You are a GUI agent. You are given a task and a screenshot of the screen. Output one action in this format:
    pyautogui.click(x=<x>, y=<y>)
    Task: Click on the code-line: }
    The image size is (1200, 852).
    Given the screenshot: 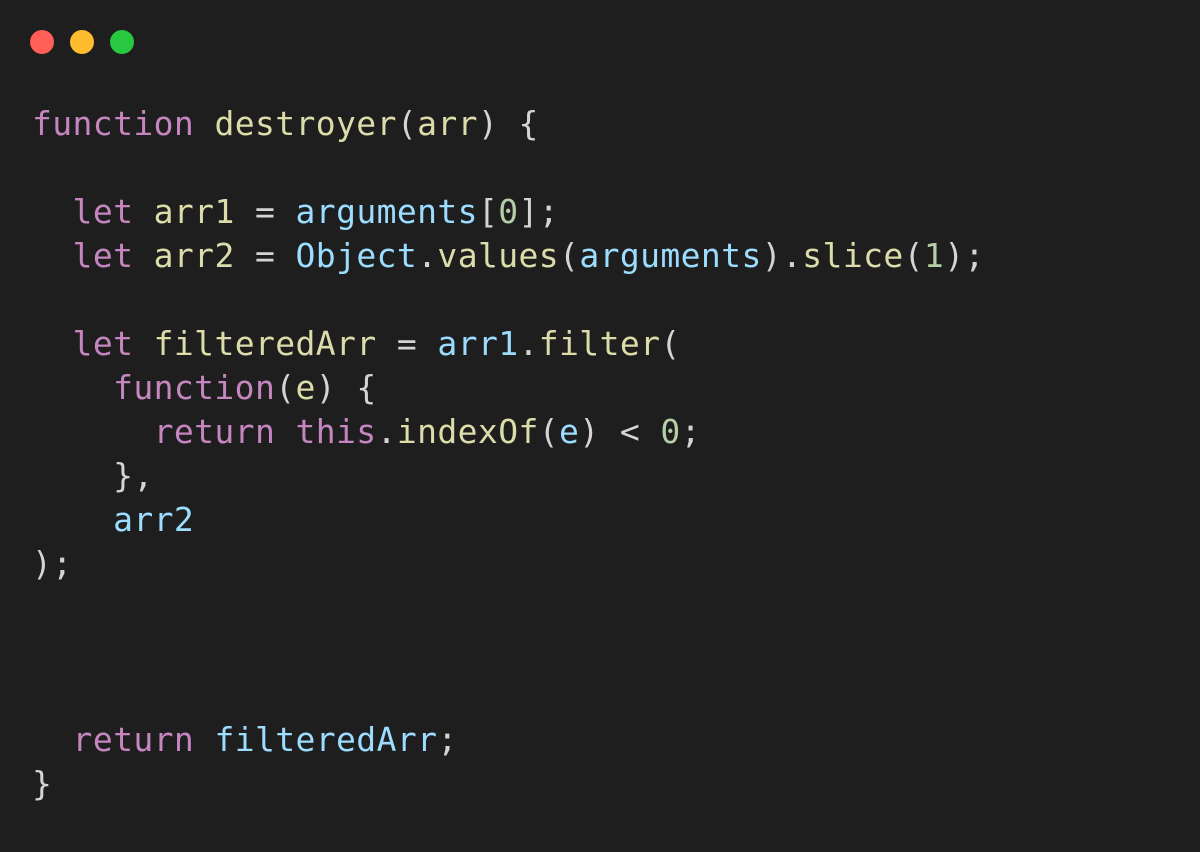 What is the action you would take?
    pyautogui.click(x=508, y=784)
    